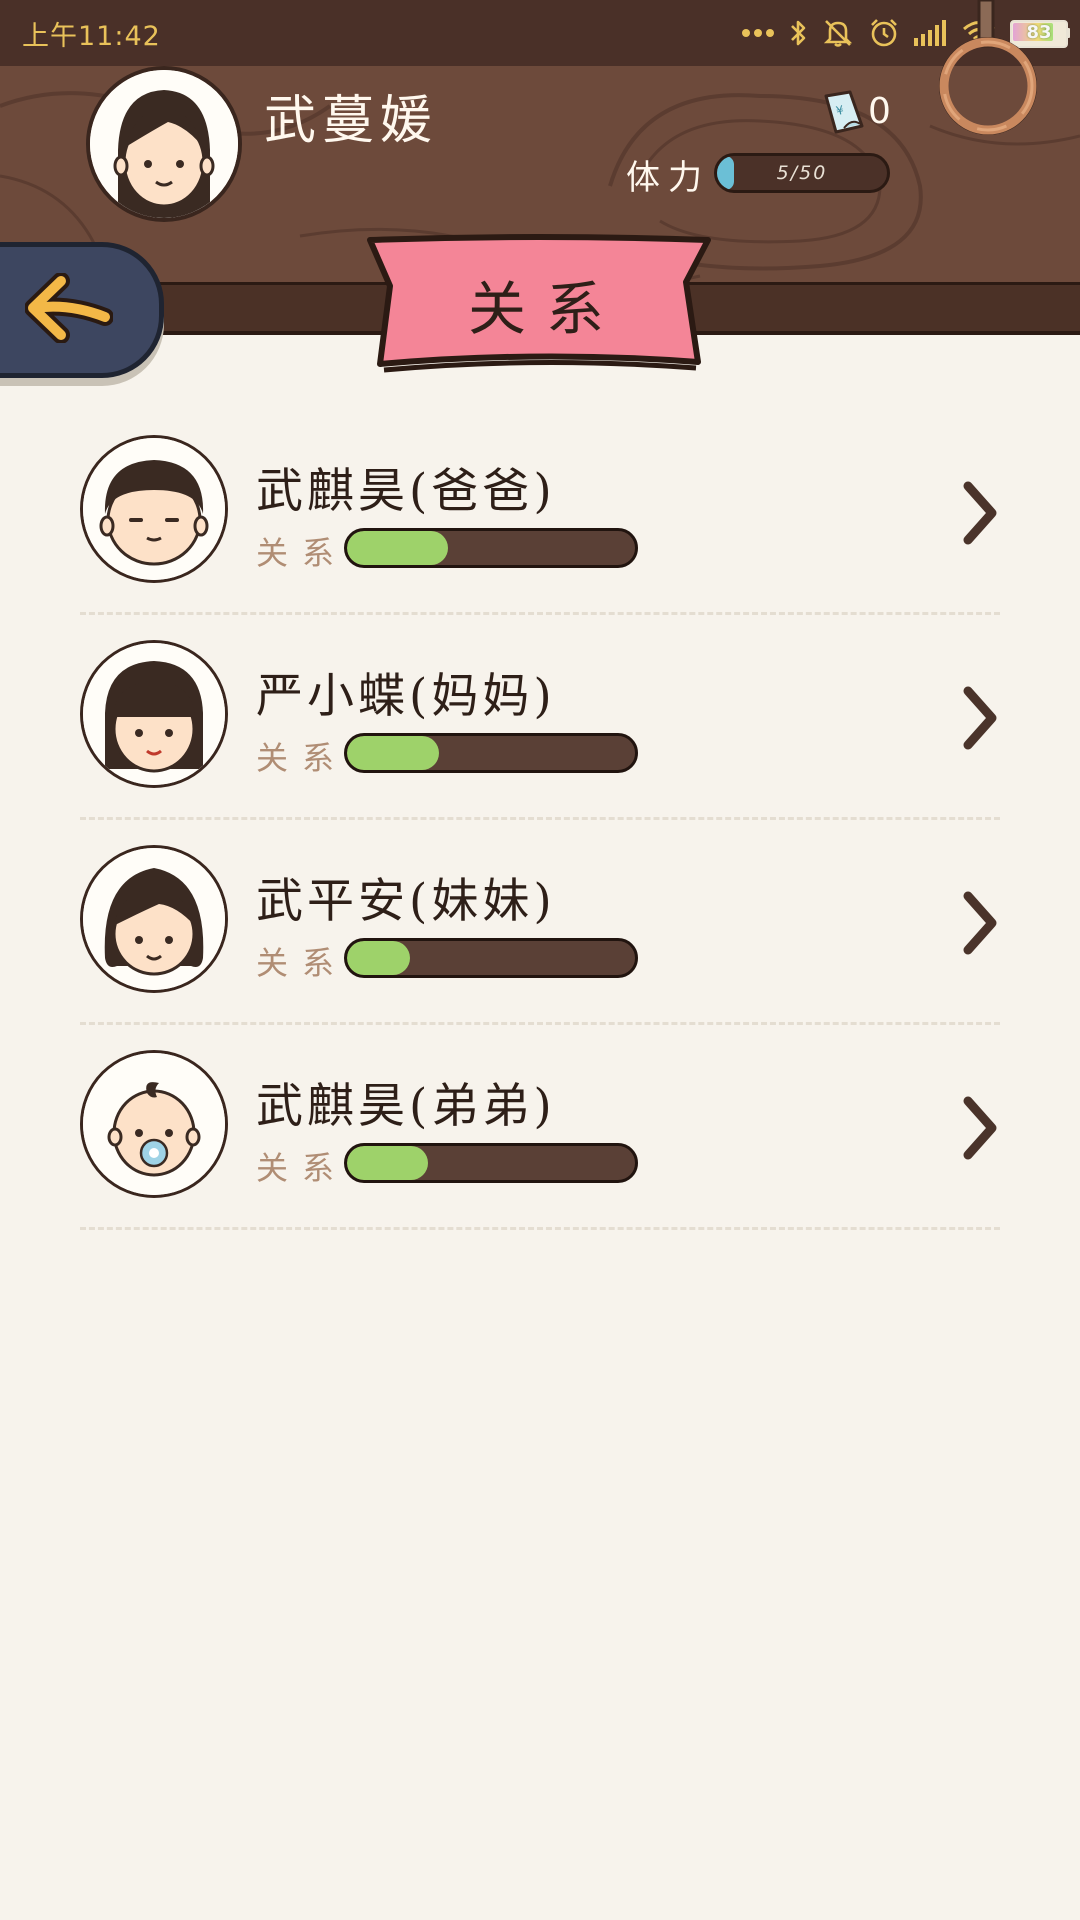 This screenshot has height=1920, width=1080. I want to click on relation-item-mother: 严小蝶(妈妈) 关系, so click(540, 717).